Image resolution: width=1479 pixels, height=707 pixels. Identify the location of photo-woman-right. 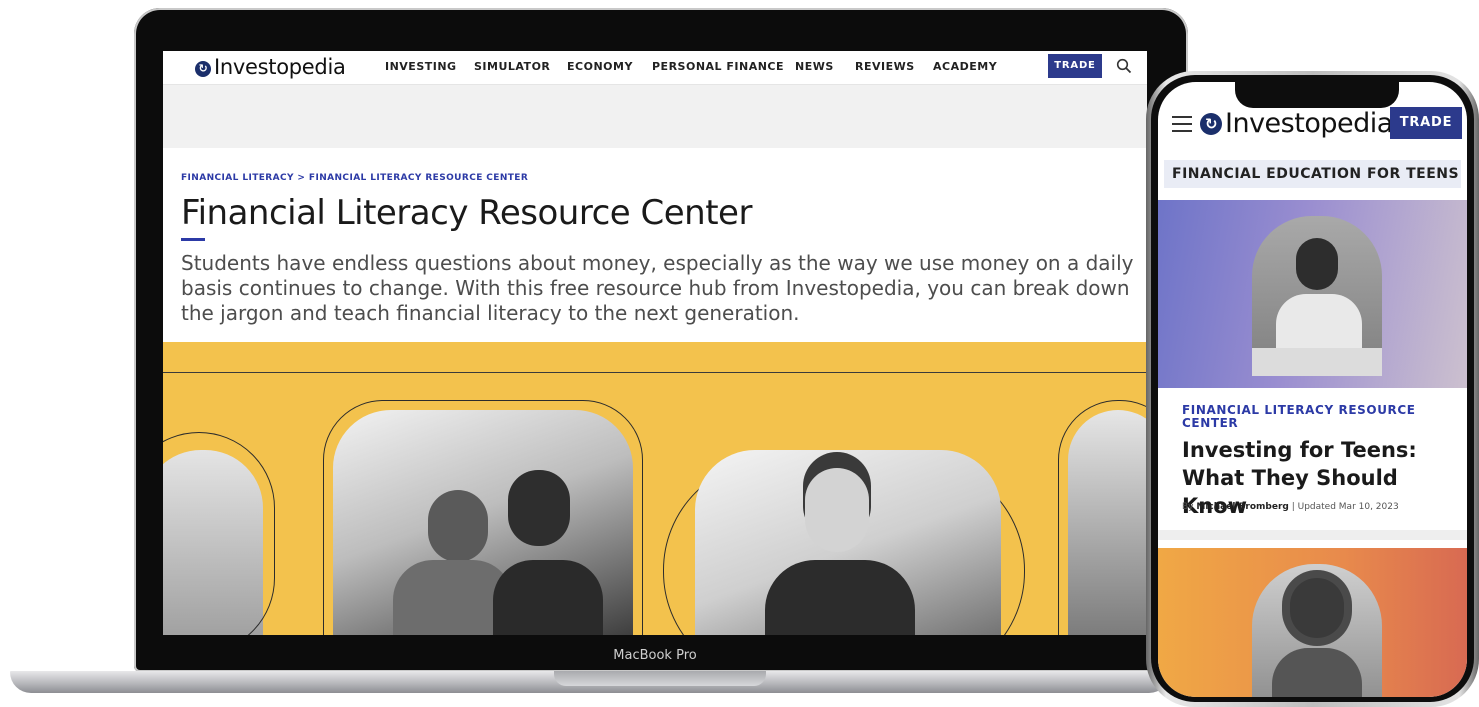
(1107, 522).